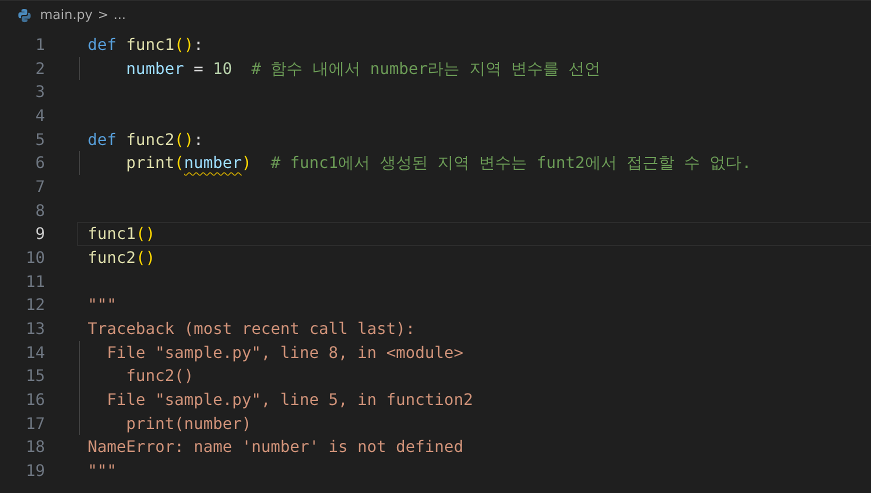  Describe the element at coordinates (289, 399) in the screenshot. I see `string-token: File "sample.py", line 5, in function2` at that location.